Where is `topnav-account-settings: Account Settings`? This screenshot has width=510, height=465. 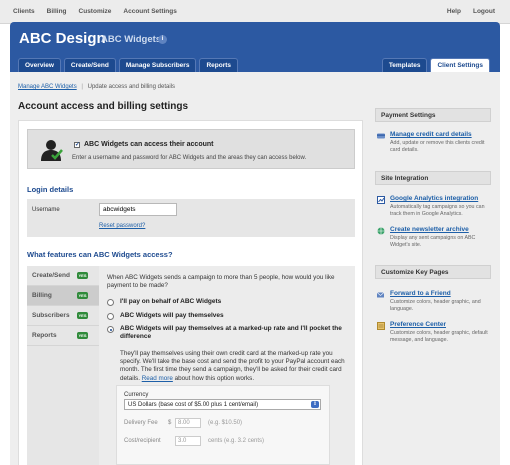 topnav-account-settings: Account Settings is located at coordinates (149, 11).